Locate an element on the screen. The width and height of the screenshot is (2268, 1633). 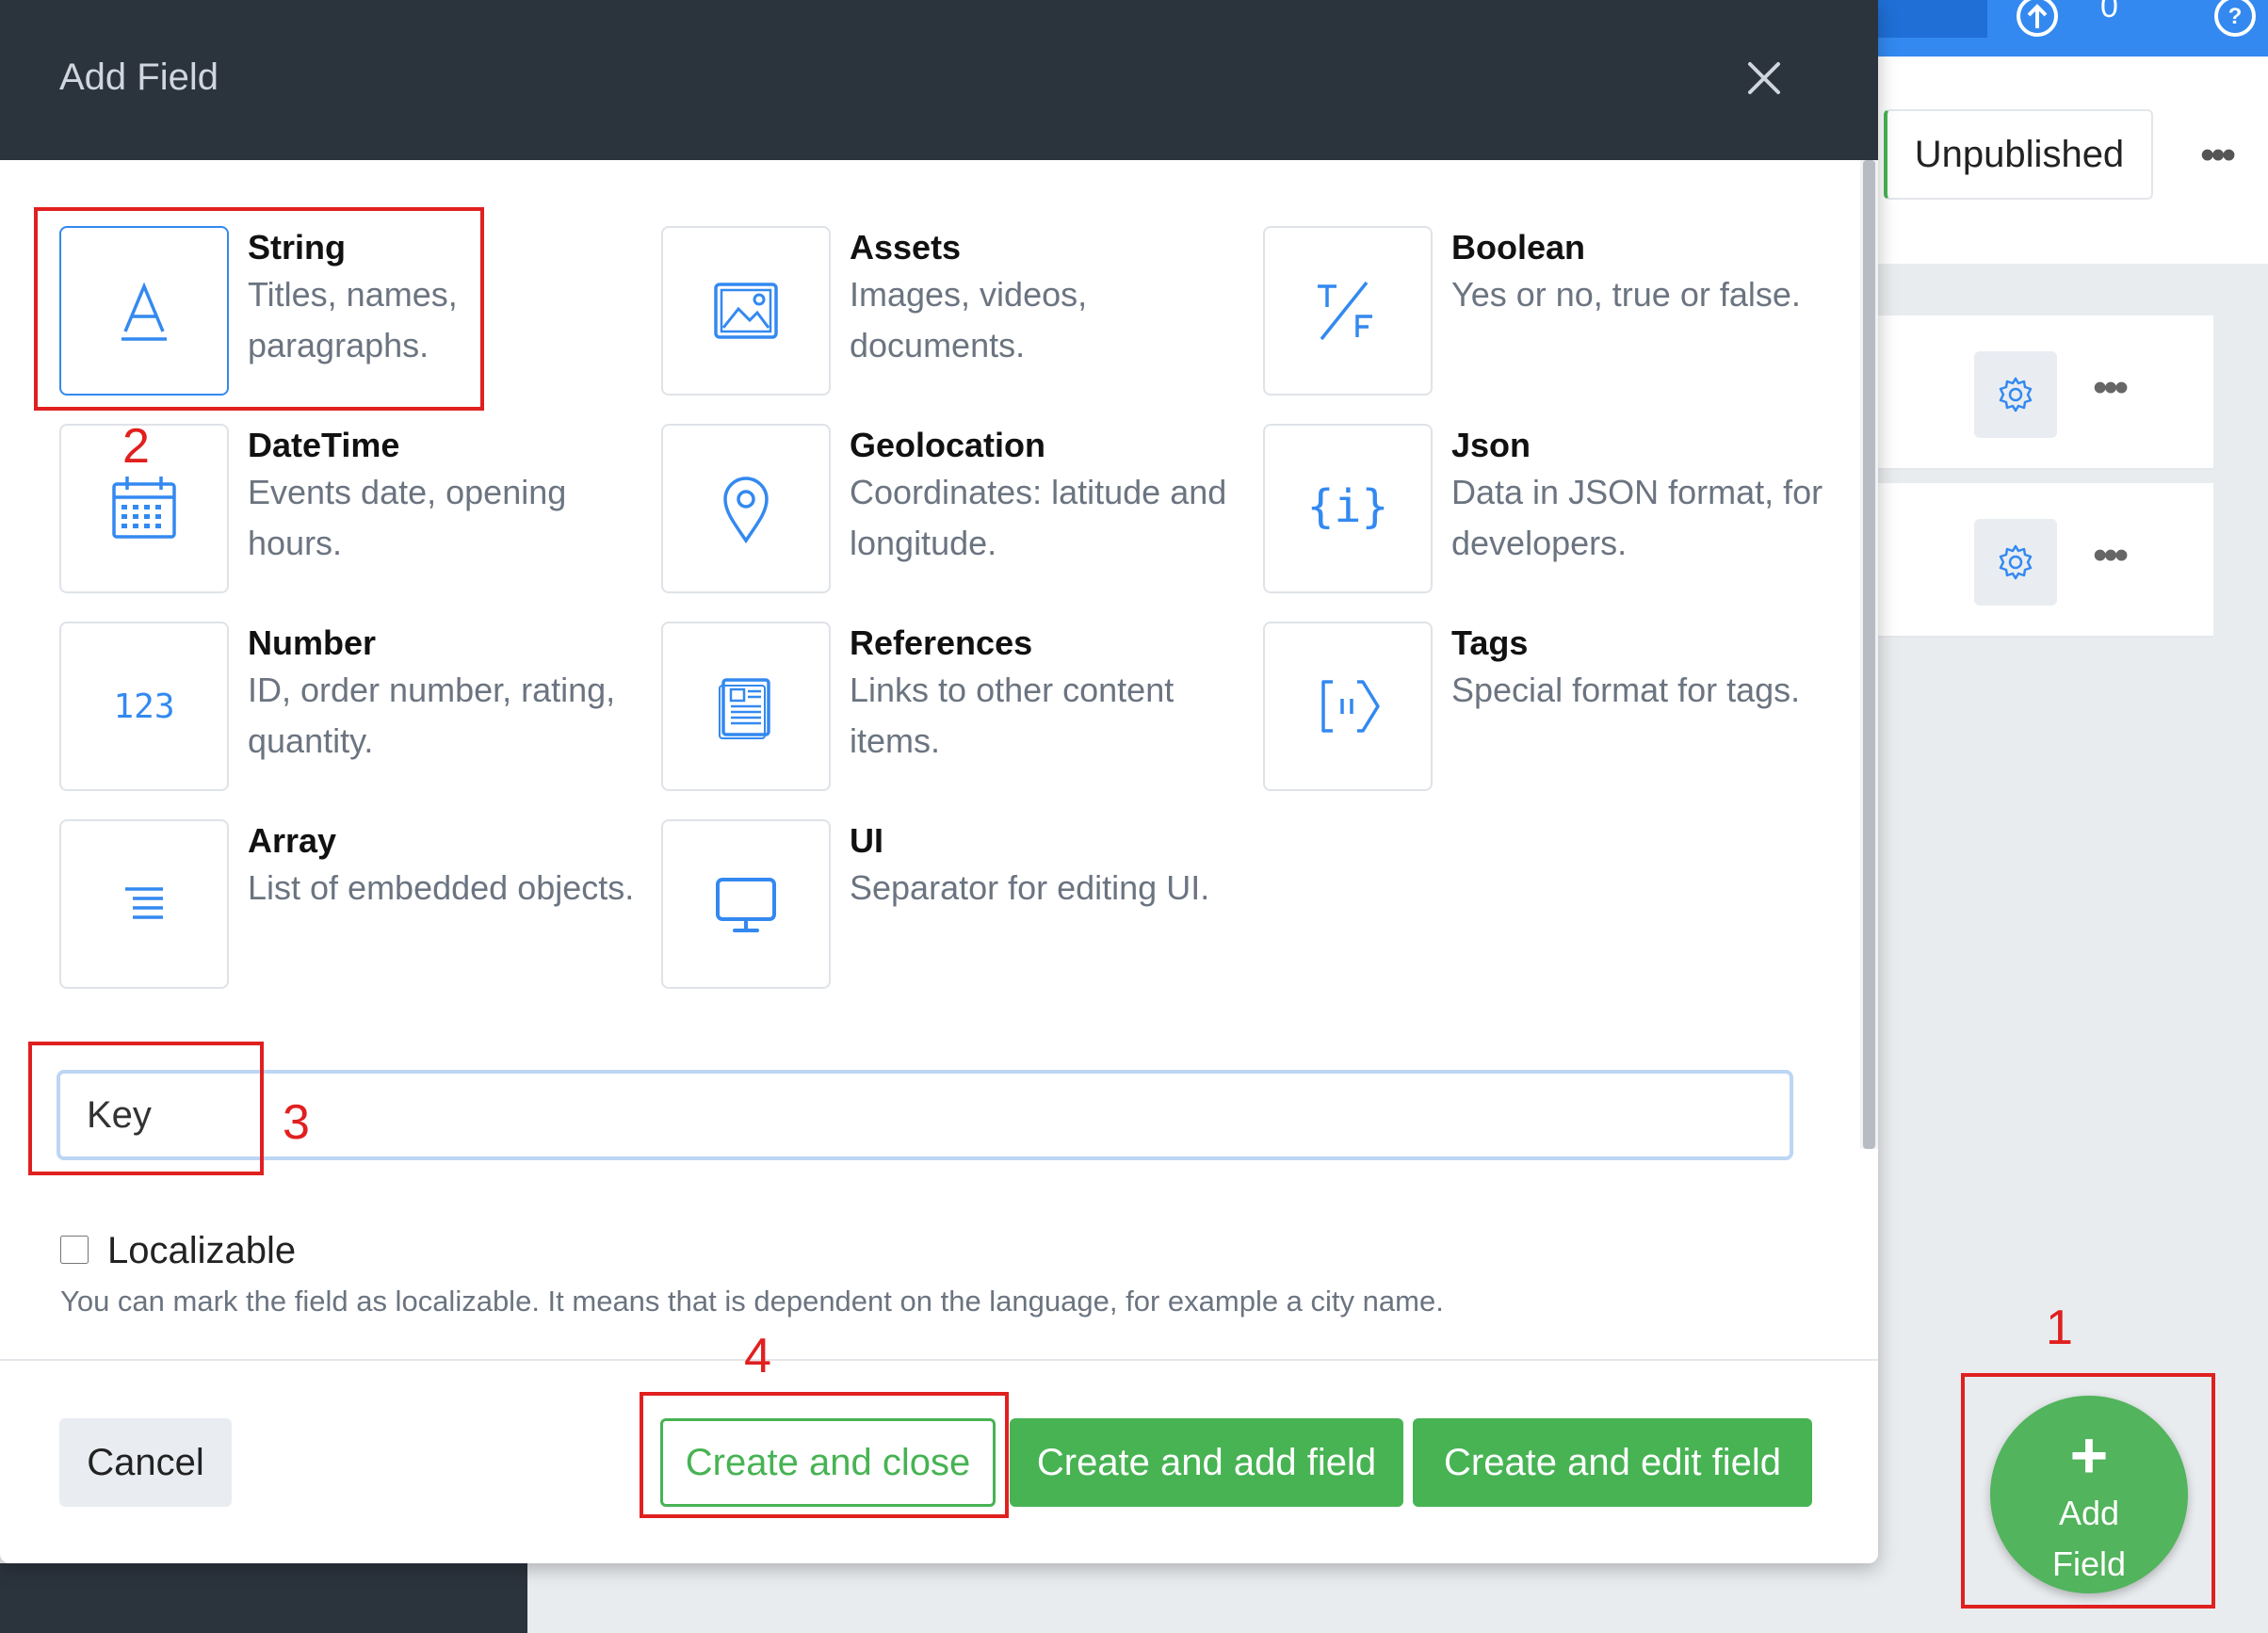
svg-text: {i} is located at coordinates (1347, 506).